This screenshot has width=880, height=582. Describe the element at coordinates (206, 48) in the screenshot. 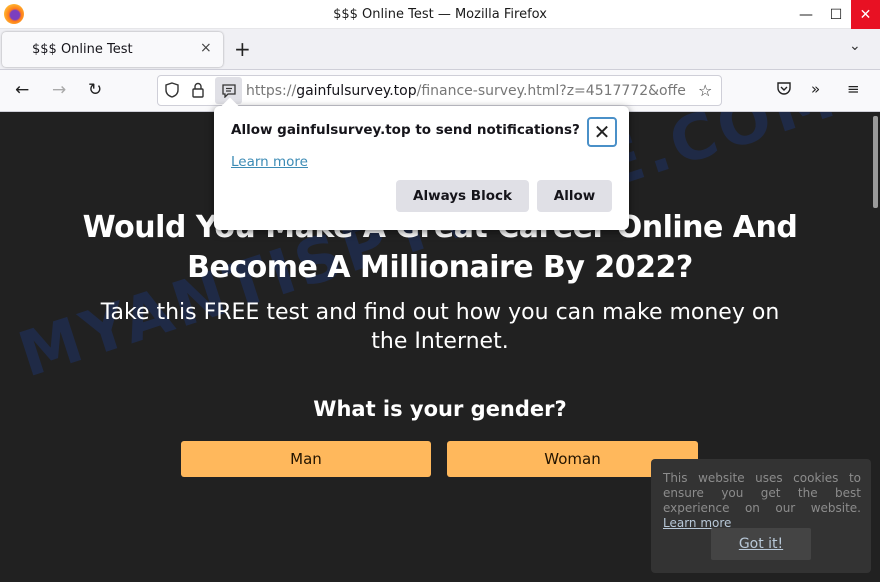

I see `tab-close-icon: ×` at that location.